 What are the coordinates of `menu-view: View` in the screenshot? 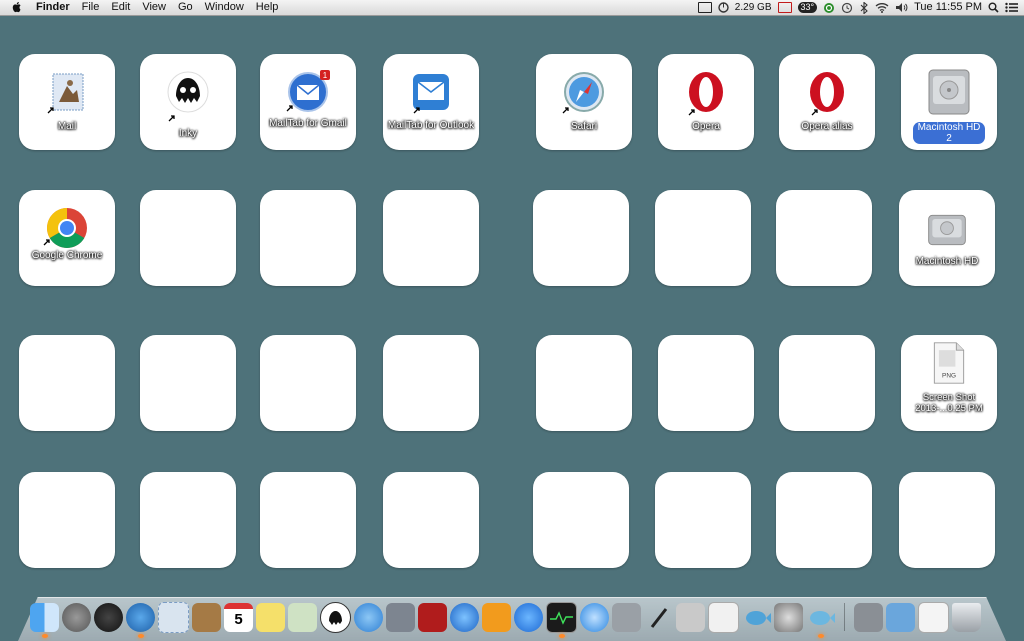 It's located at (154, 7).